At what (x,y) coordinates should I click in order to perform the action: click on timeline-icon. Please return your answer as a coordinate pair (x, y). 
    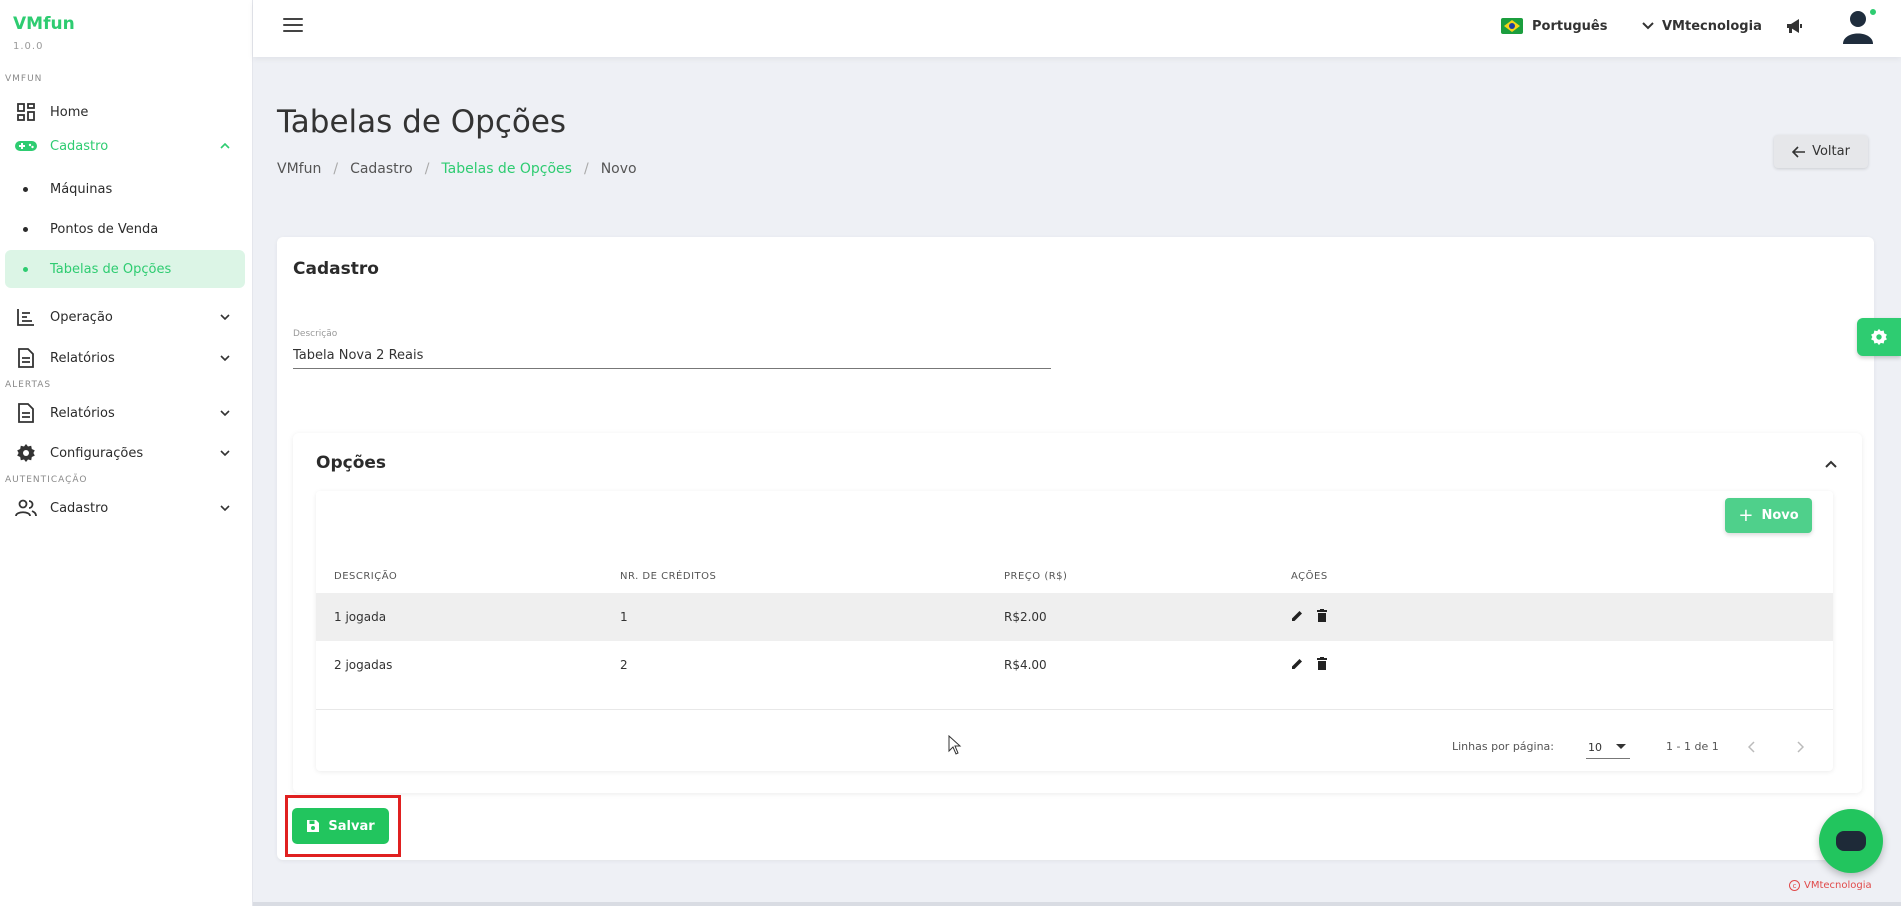
    Looking at the image, I should click on (26, 317).